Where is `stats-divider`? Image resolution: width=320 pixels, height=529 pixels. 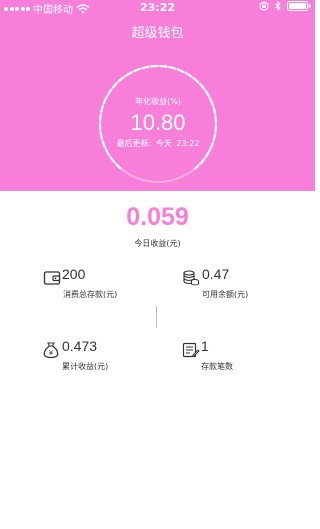
stats-divider is located at coordinates (156, 317).